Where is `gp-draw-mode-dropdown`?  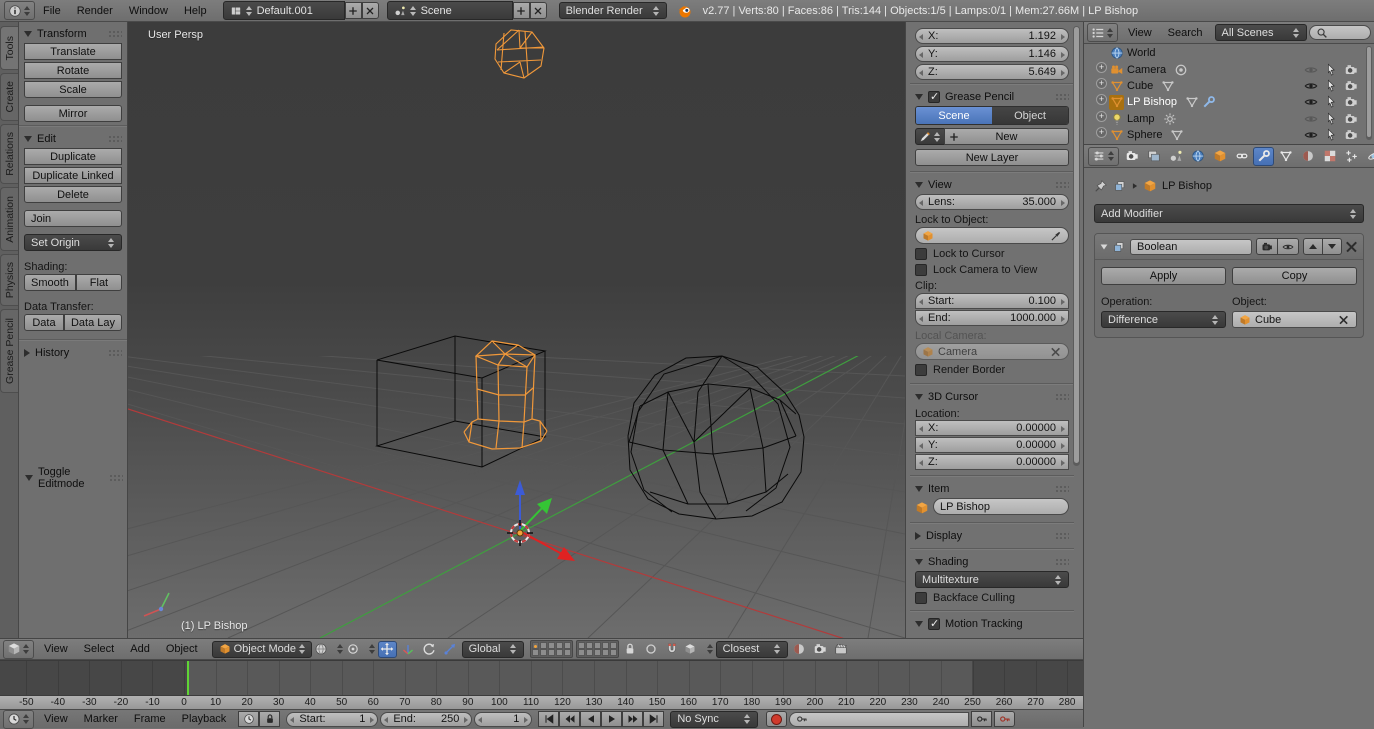
gp-draw-mode-dropdown is located at coordinates (930, 136).